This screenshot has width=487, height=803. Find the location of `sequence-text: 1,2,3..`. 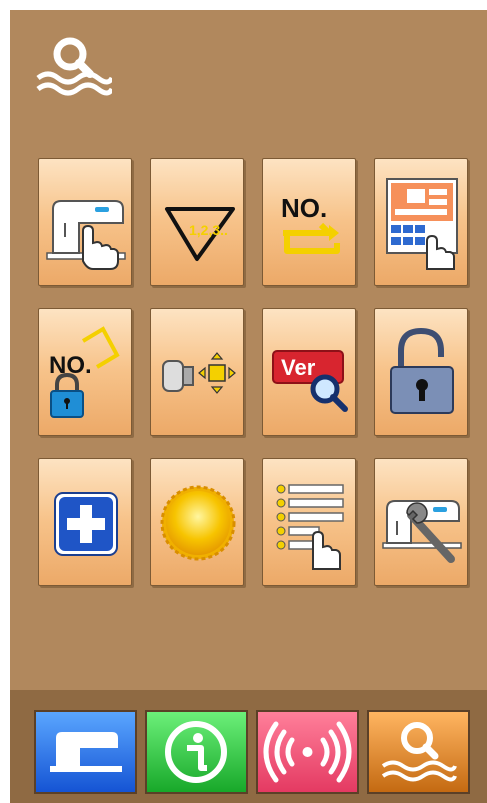

sequence-text: 1,2,3.. is located at coordinates (208, 230).